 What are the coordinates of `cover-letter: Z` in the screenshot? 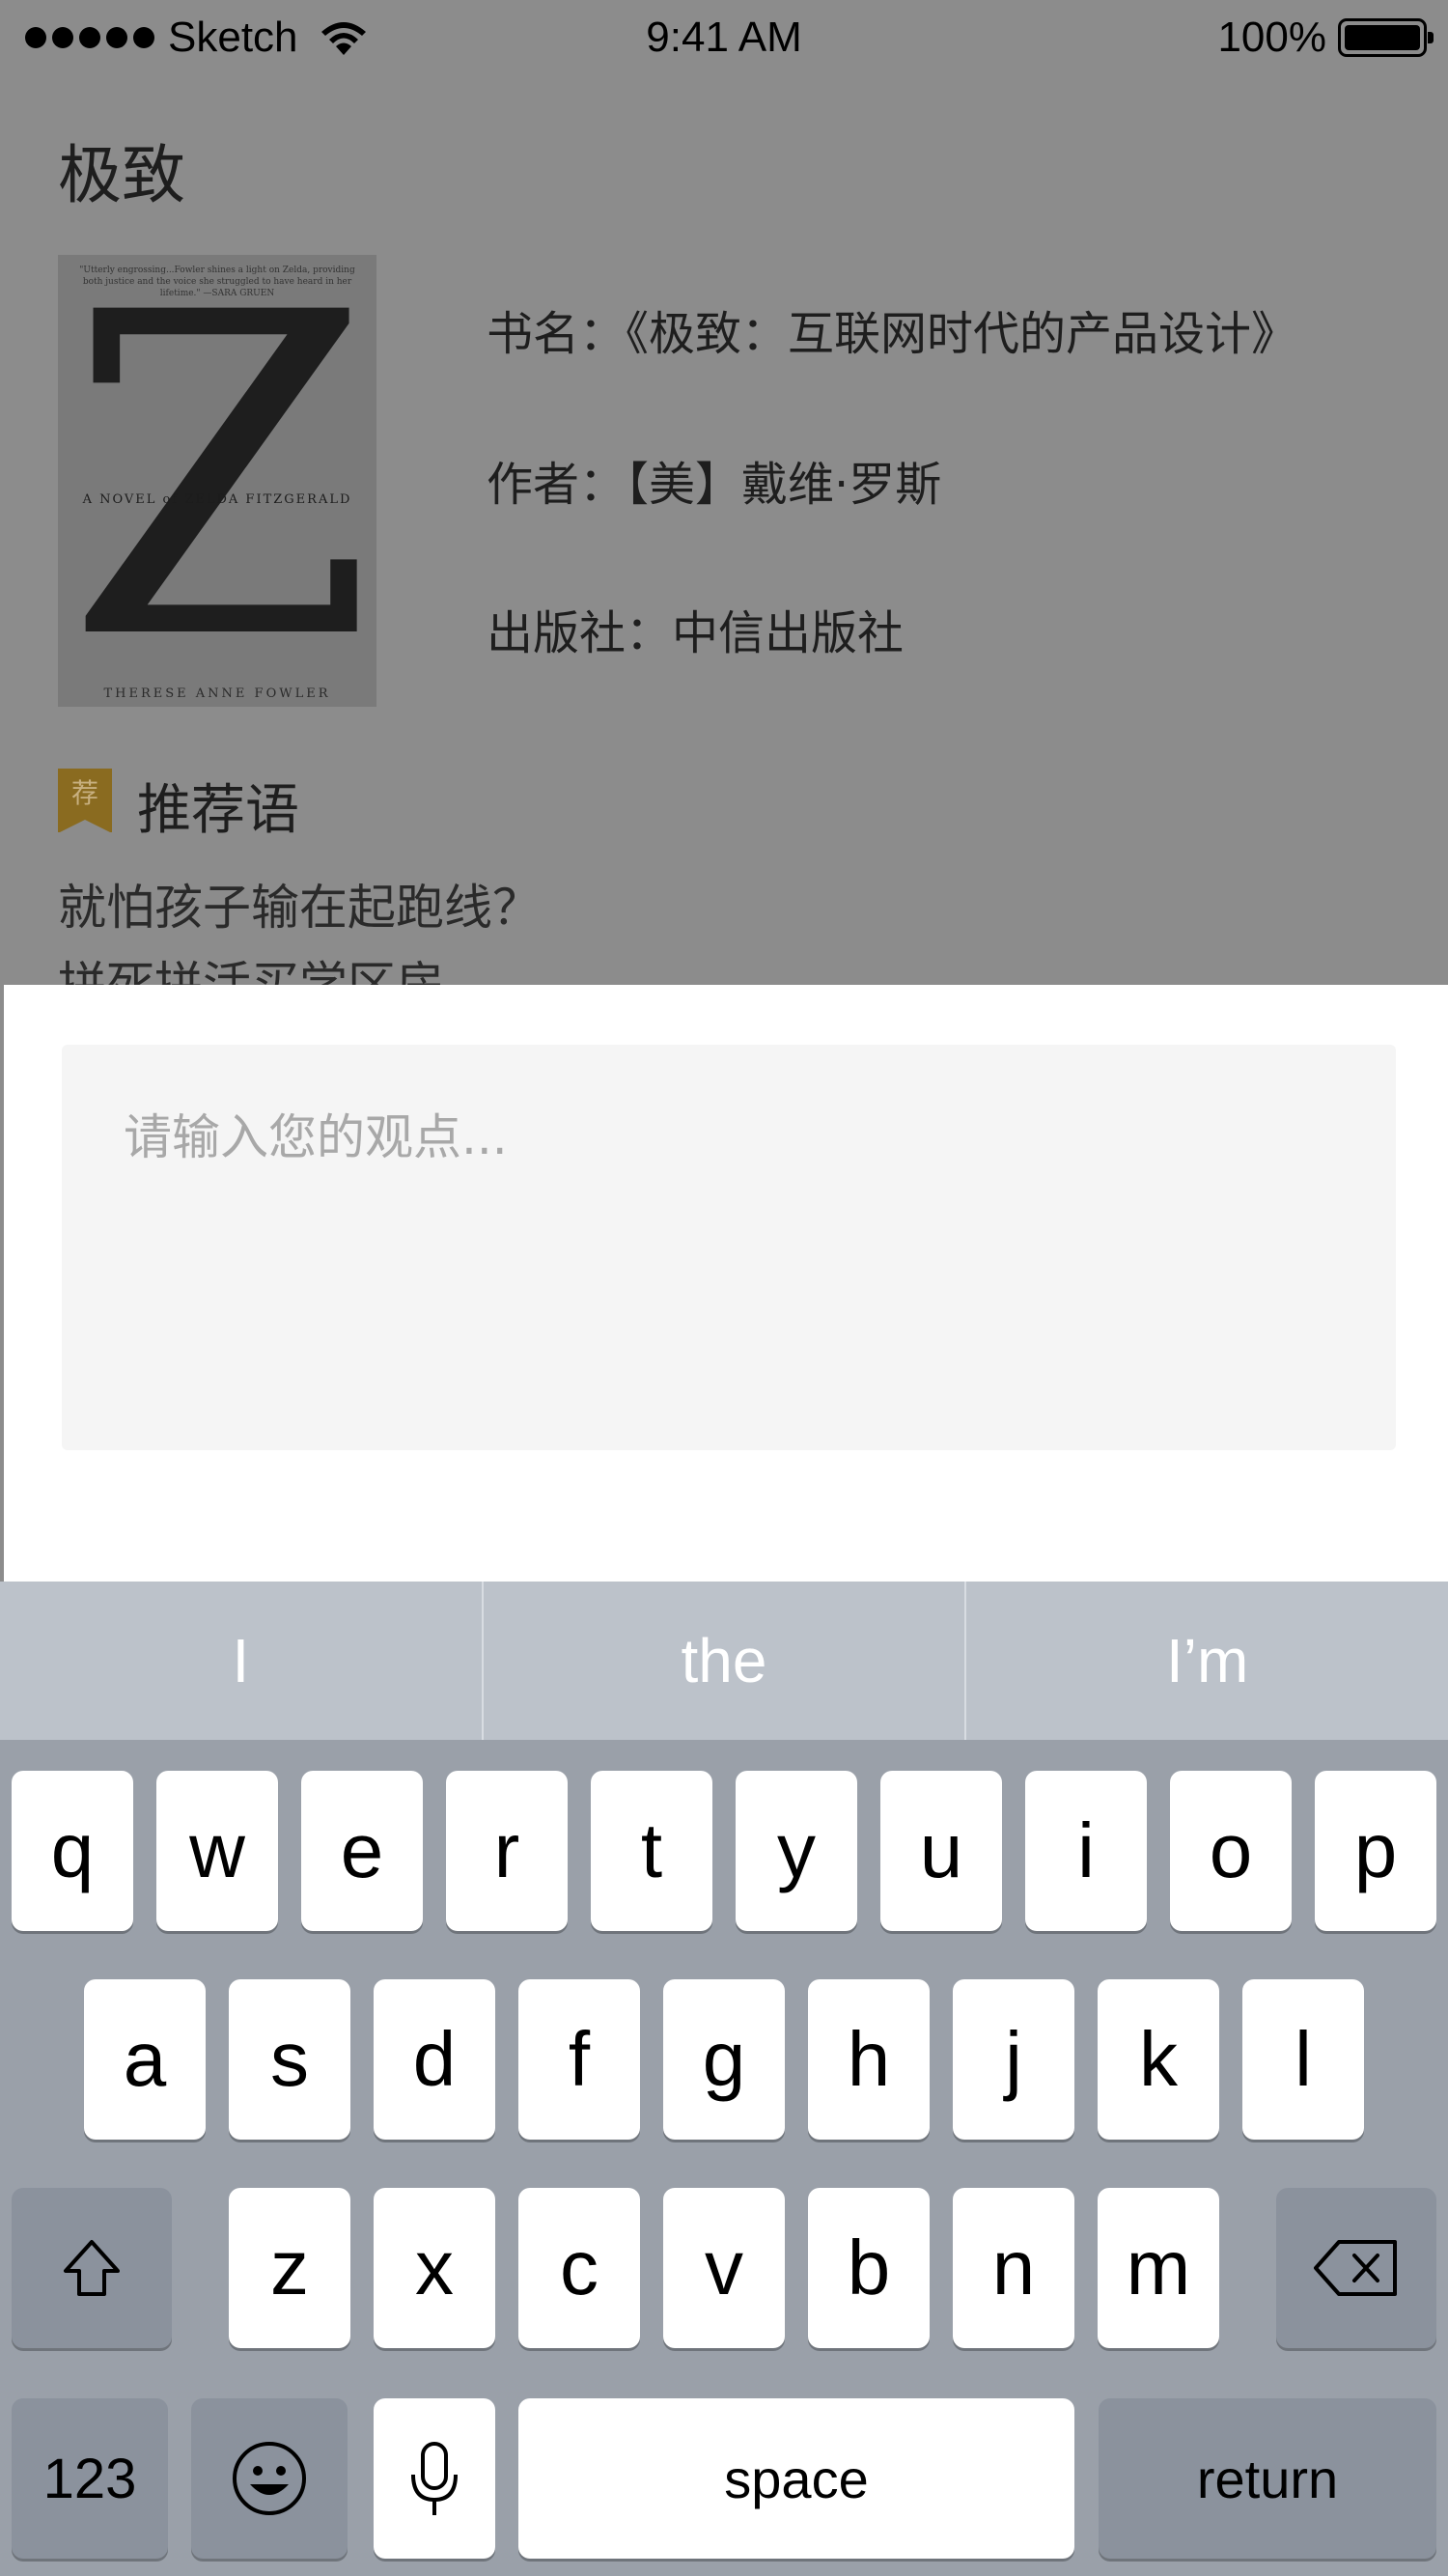 It's located at (221, 481).